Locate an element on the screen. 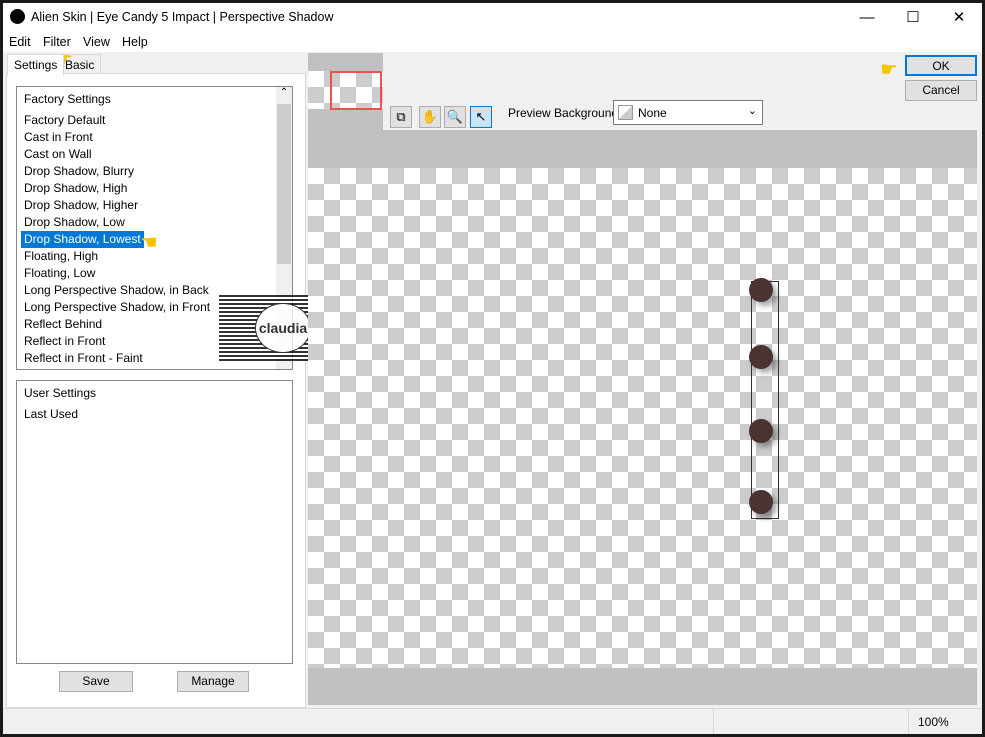 The image size is (985, 737). menu-view: View is located at coordinates (96, 42).